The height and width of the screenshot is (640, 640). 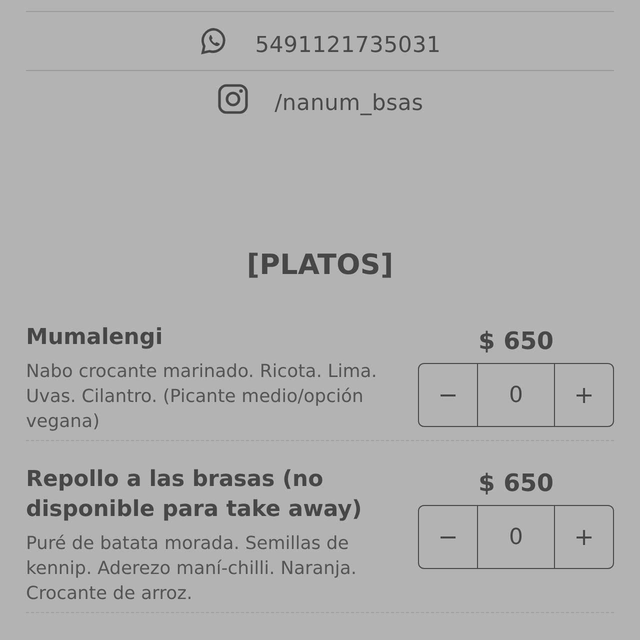 What do you see at coordinates (232, 99) in the screenshot?
I see `instagram-icon` at bounding box center [232, 99].